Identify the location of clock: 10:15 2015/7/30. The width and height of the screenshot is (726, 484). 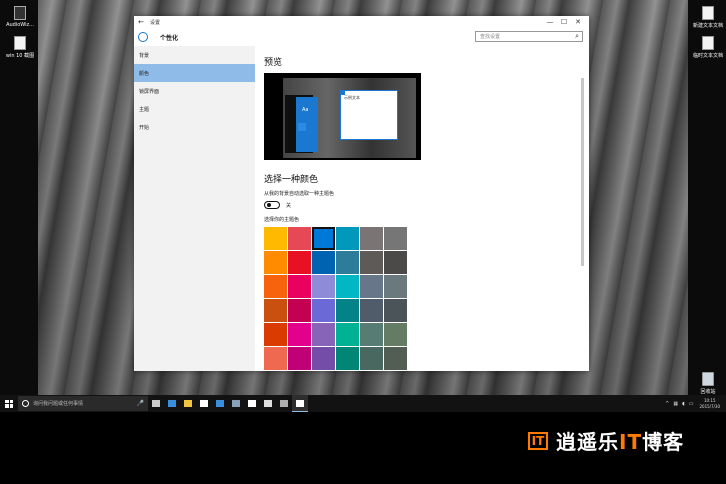
(709, 404).